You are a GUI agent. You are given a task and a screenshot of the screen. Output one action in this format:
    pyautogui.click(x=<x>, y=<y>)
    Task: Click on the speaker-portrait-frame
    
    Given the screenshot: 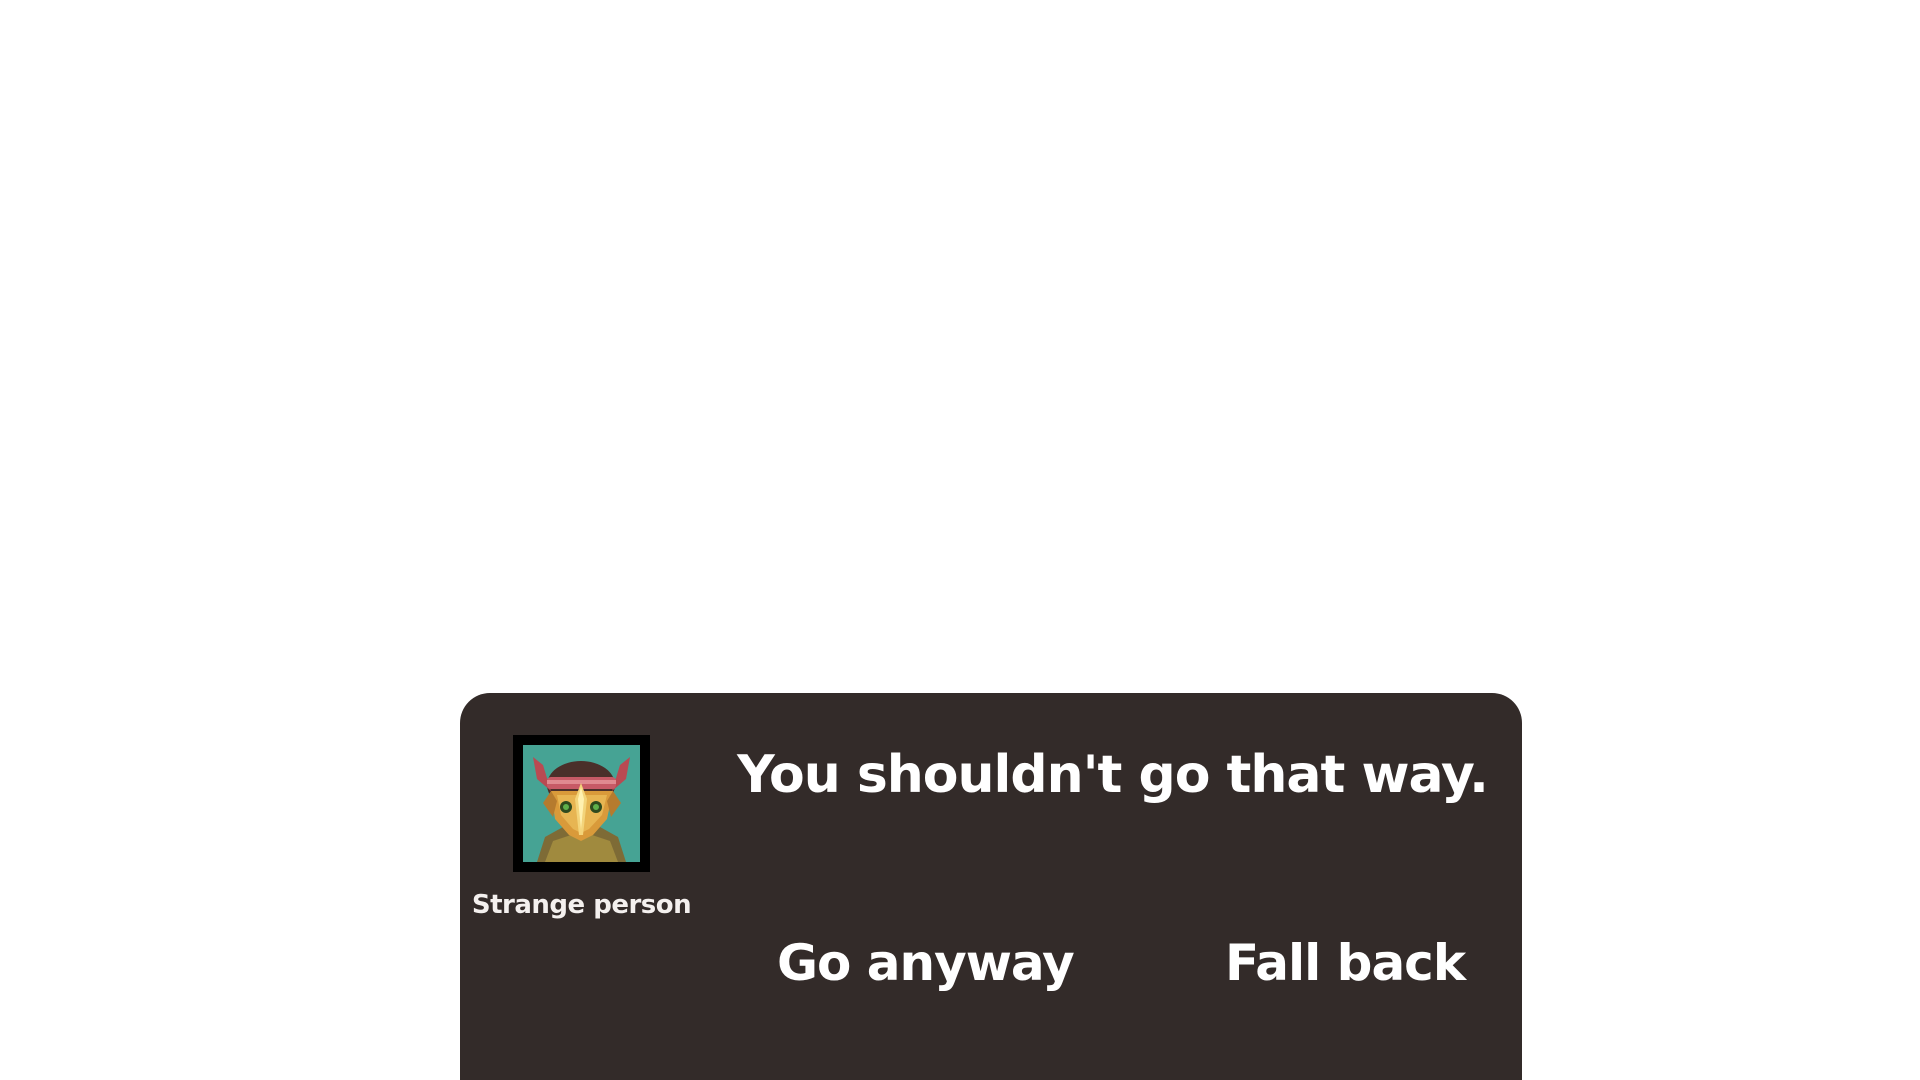 What is the action you would take?
    pyautogui.click(x=581, y=803)
    